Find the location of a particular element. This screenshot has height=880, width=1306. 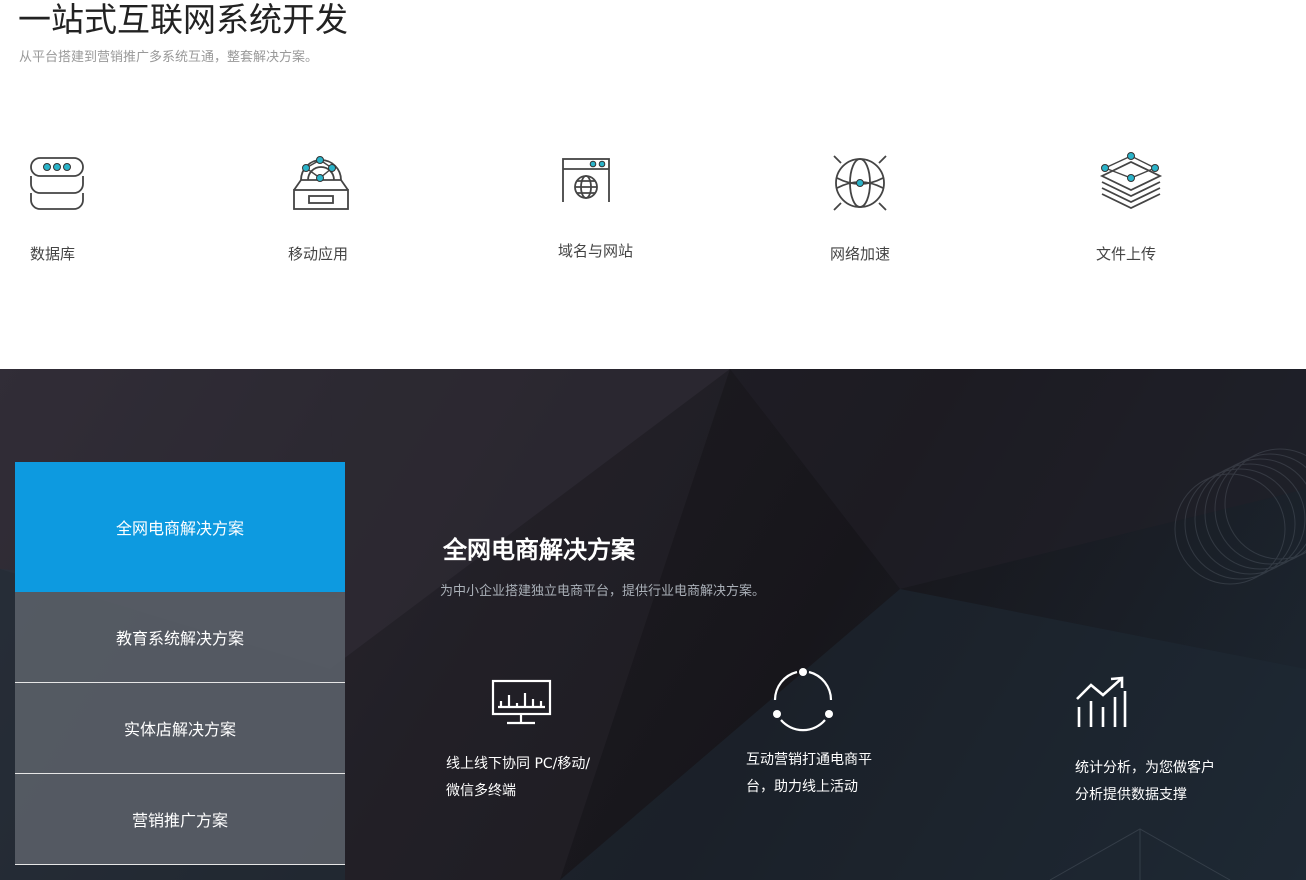

cycle-dots-icon is located at coordinates (803, 700).